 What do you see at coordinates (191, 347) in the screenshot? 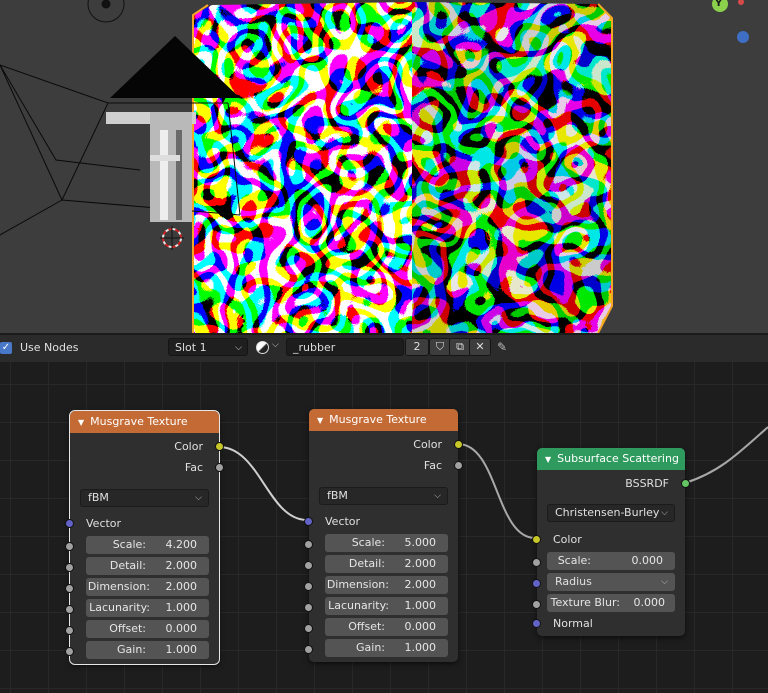
I see `slot-label: Slot 1` at bounding box center [191, 347].